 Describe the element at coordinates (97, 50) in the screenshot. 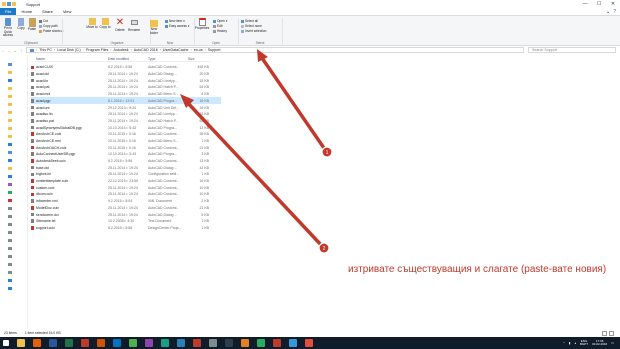

I see `breadcrumb-item: Program Files` at that location.